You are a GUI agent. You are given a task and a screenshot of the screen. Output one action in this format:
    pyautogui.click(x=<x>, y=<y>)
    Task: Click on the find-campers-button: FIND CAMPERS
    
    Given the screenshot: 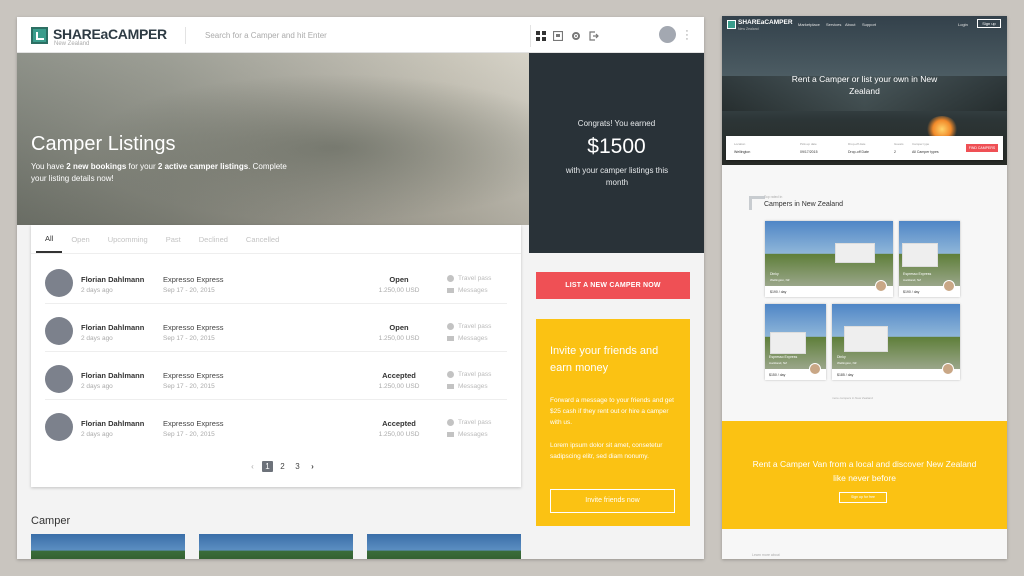 What is the action you would take?
    pyautogui.click(x=982, y=148)
    